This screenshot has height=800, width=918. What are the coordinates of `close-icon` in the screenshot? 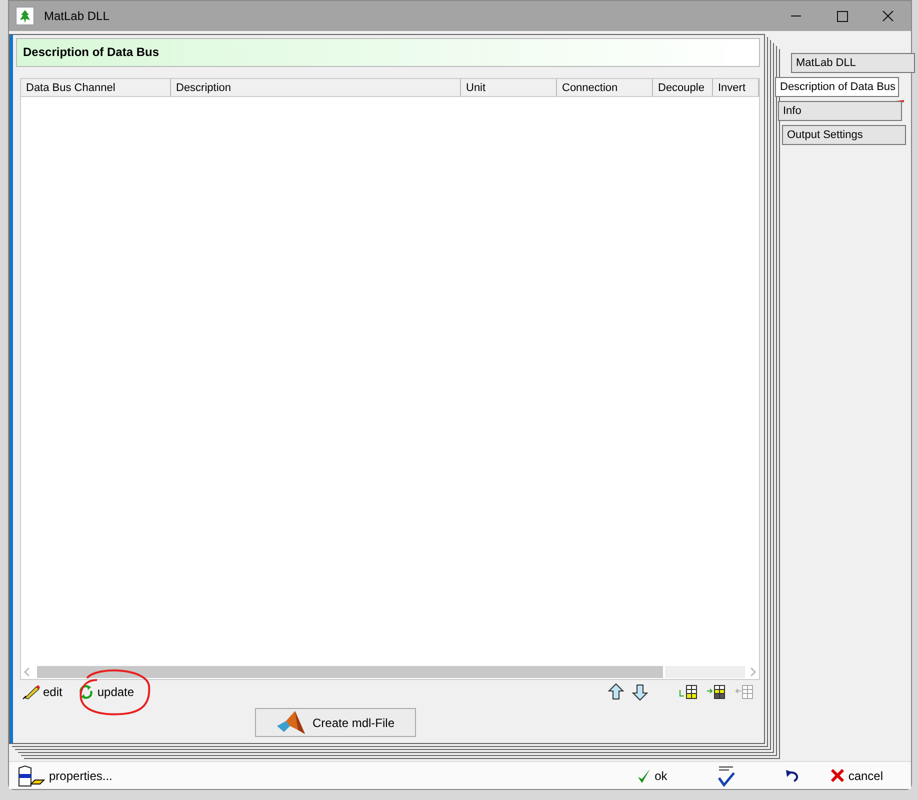 It's located at (837, 775).